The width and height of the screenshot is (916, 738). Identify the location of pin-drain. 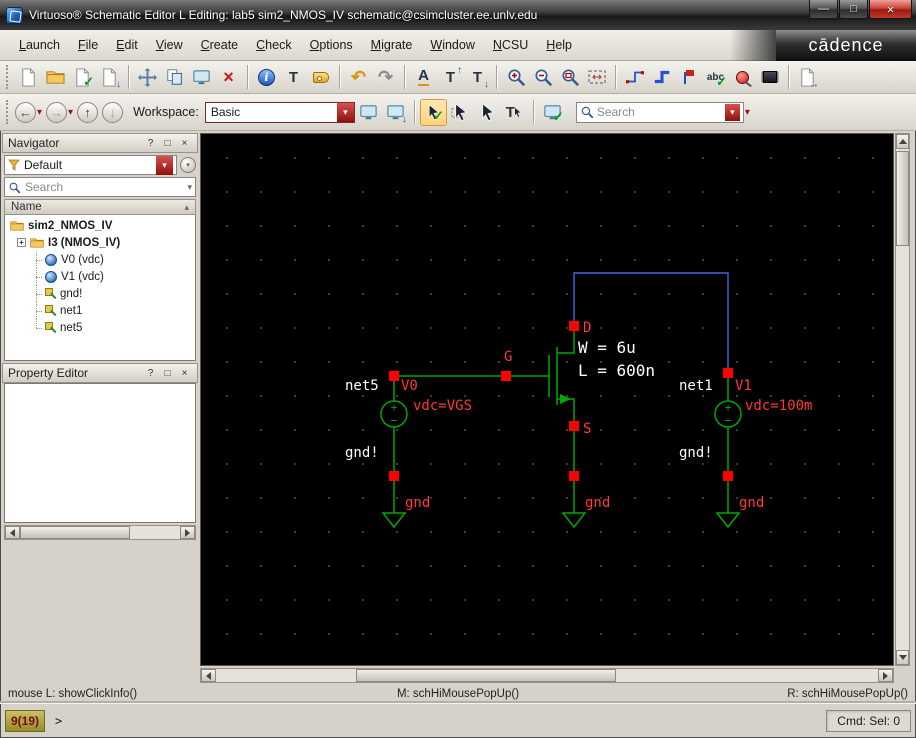
(574, 326).